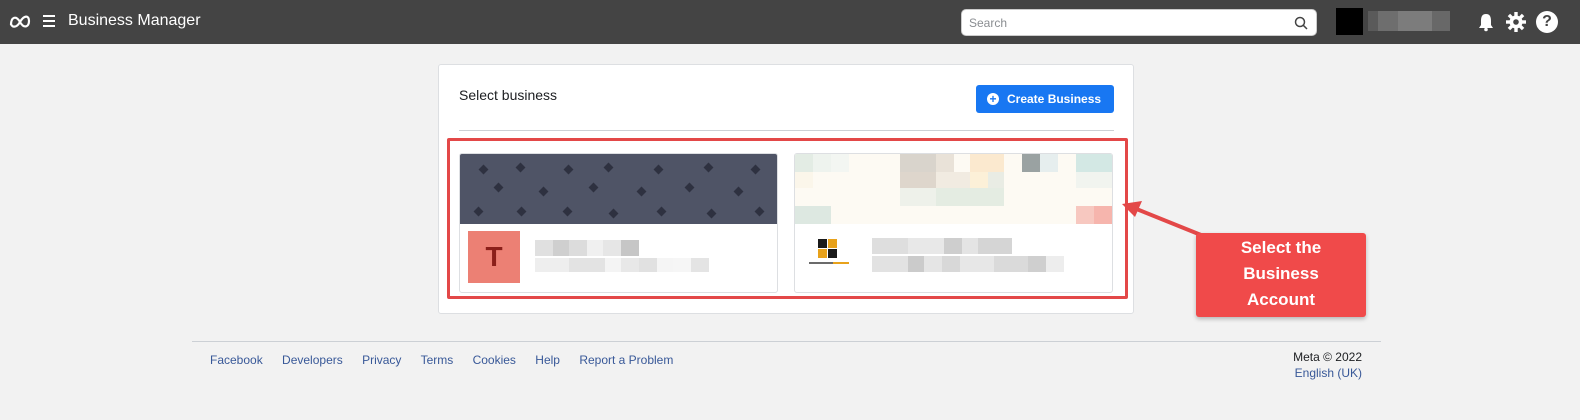 The height and width of the screenshot is (420, 1580). What do you see at coordinates (1281, 247) in the screenshot?
I see `callout-line-1: Select the` at bounding box center [1281, 247].